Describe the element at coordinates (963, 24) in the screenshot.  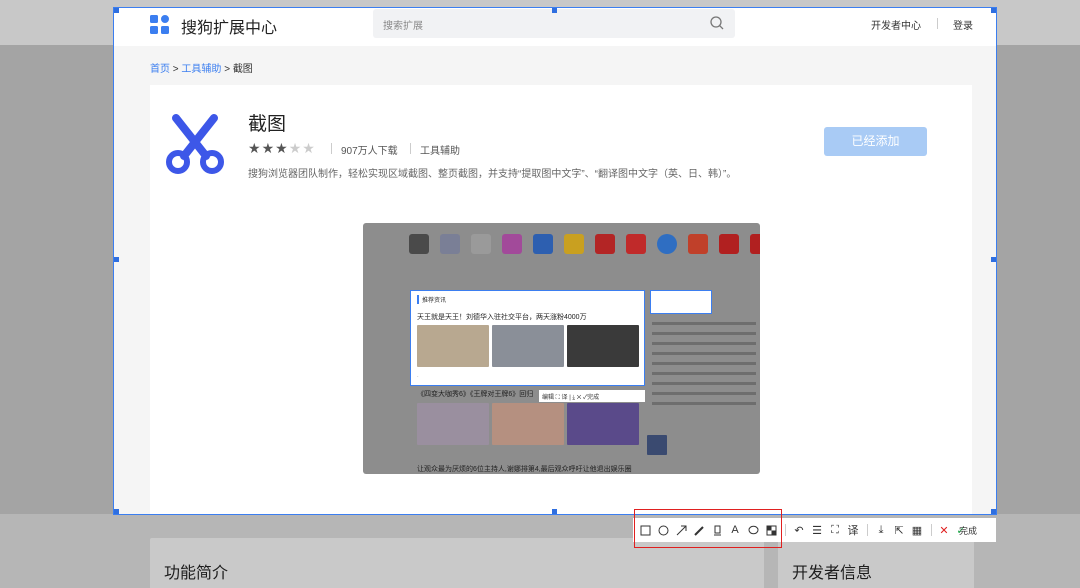
I see `login-link: 登录` at that location.